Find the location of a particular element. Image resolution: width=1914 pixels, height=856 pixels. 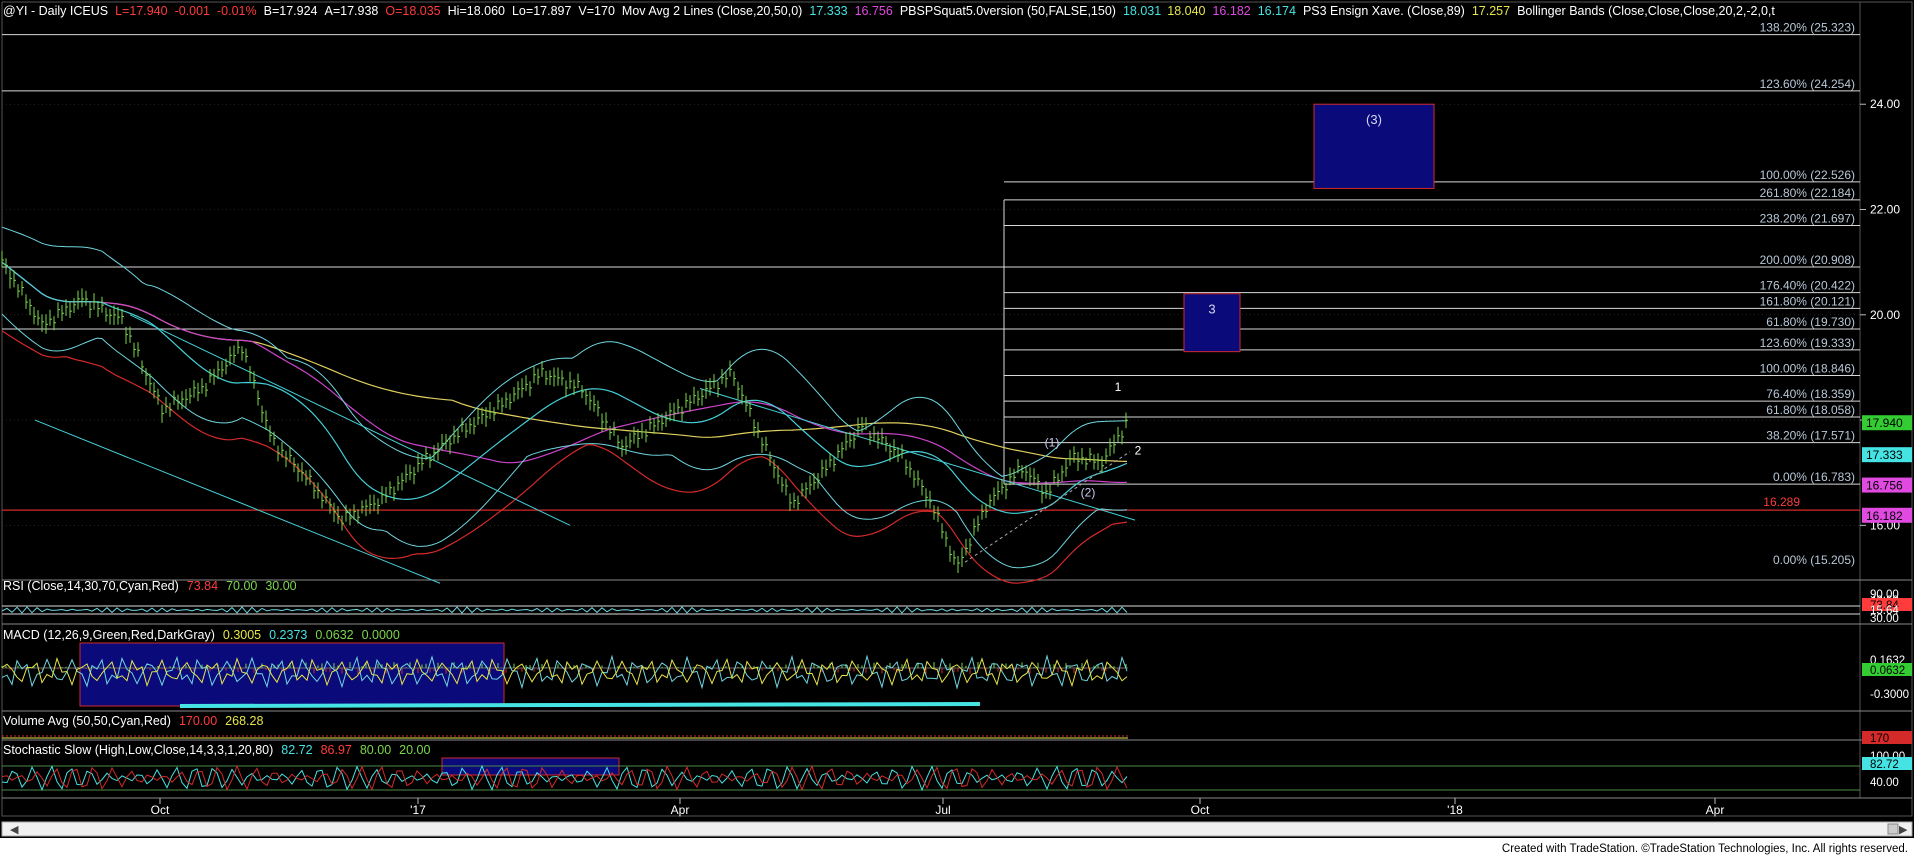

scroll-right-arrow-icon: ▶ is located at coordinates (1903, 830).